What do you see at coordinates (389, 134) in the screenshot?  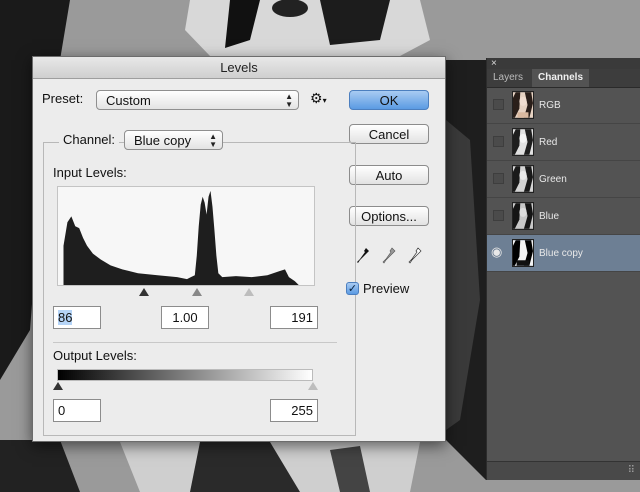 I see `cancel-button: Cancel` at bounding box center [389, 134].